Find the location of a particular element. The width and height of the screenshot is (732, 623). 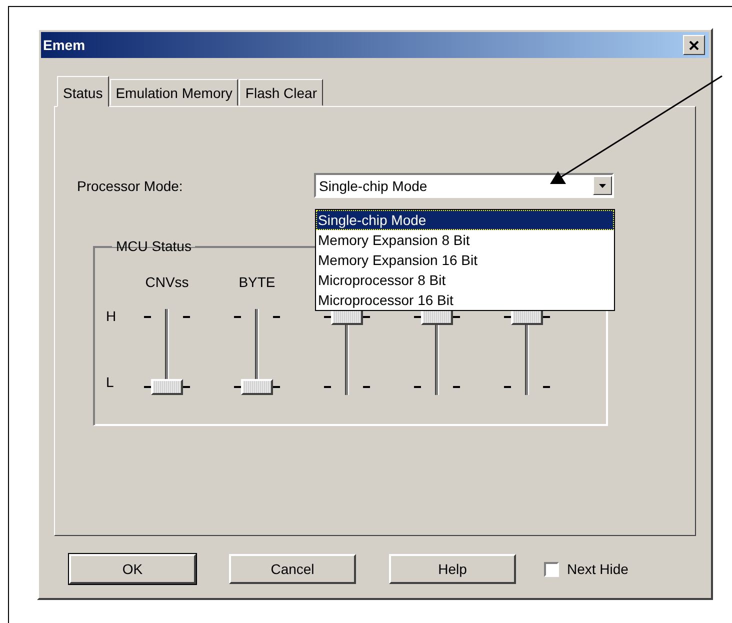

dropdown-option: Memory Expansion 16 Bit is located at coordinates (465, 260).